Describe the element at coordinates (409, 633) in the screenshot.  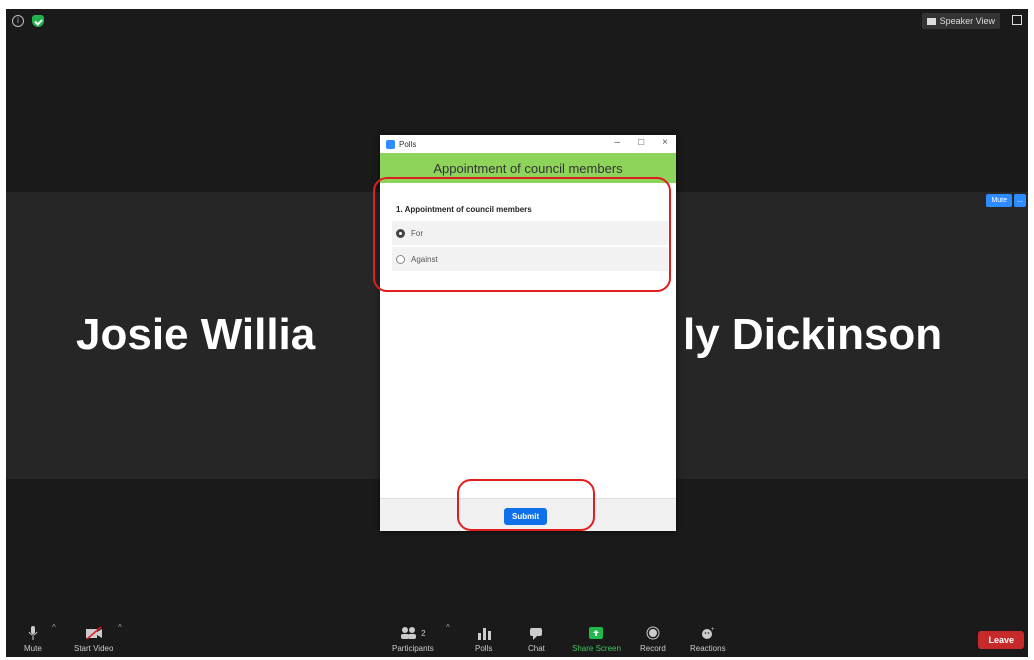
I see `participants-icon` at that location.